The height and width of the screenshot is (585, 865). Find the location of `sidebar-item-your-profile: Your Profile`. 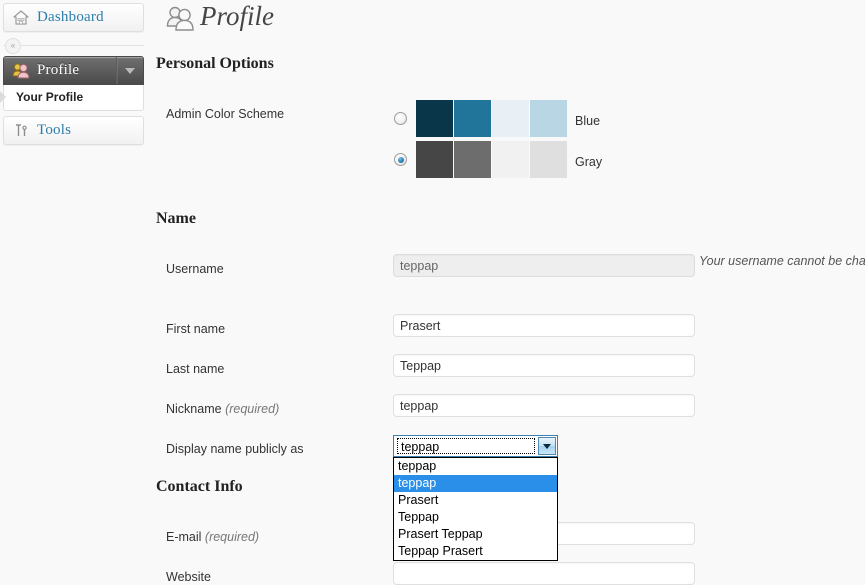

sidebar-item-your-profile: Your Profile is located at coordinates (71, 97).